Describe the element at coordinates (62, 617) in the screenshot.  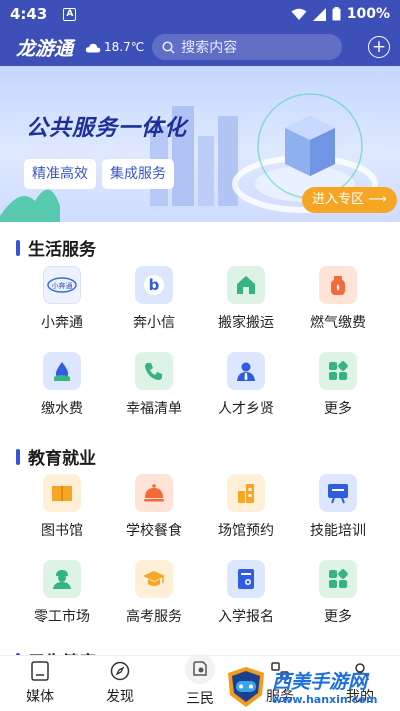
I see `service-label: 零工市场` at that location.